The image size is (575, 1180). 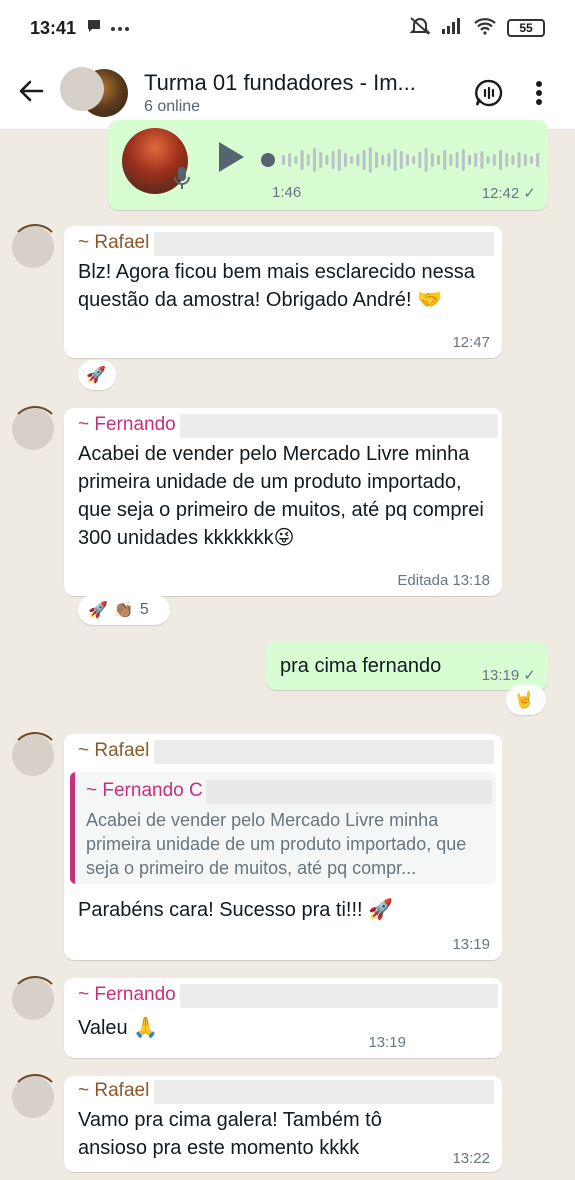 I want to click on message-time: 12:47, so click(x=471, y=342).